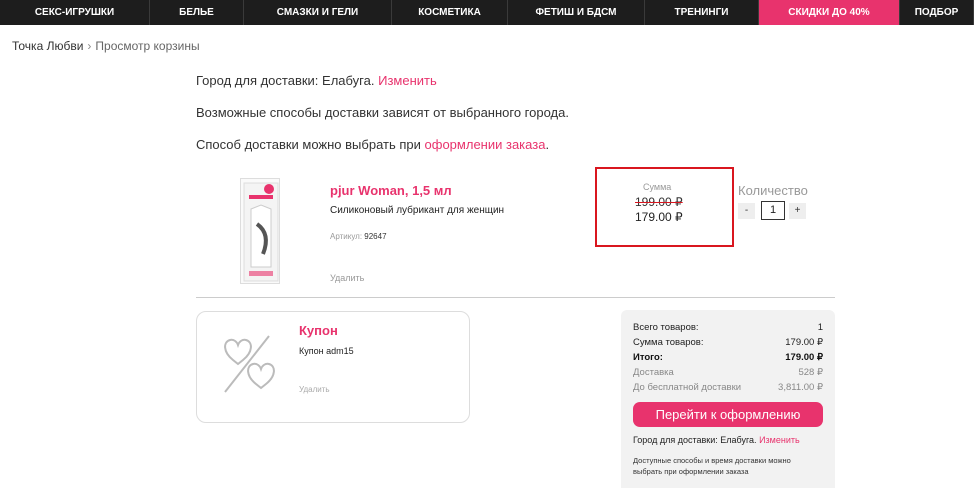  What do you see at coordinates (820, 327) in the screenshot?
I see `summary-row-value: 1` at bounding box center [820, 327].